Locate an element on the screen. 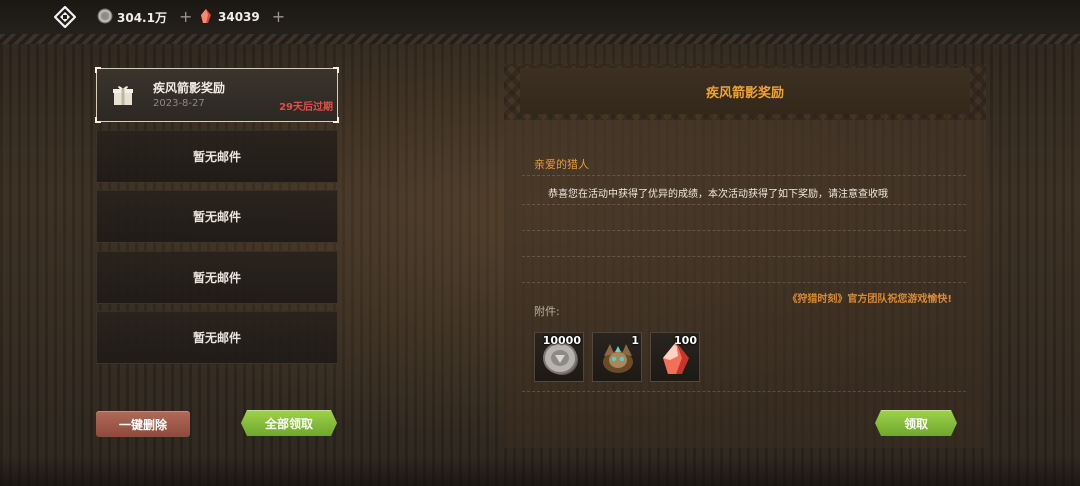 Image resolution: width=1080 pixels, height=486 pixels. mail-item-selected: 疾风箭影奖励 2023-8-27 29天后过期 is located at coordinates (217, 95).